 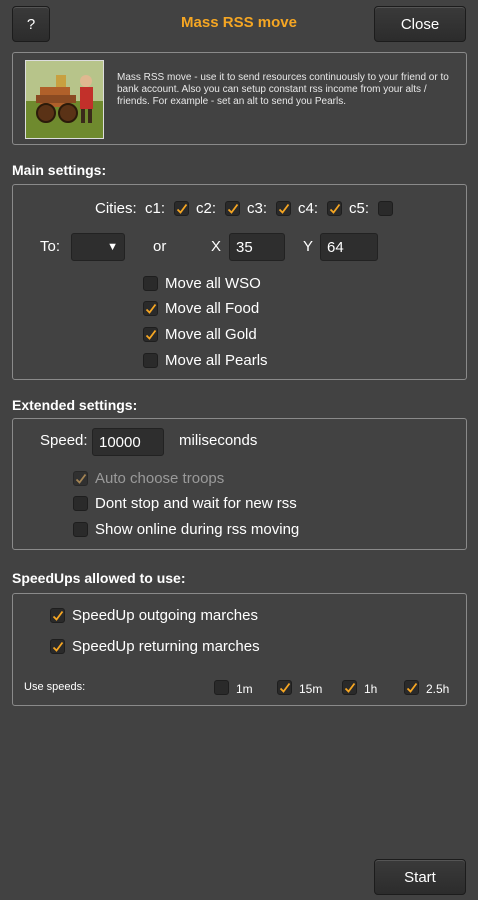 I want to click on speed-15m-label: 15m, so click(x=311, y=689).